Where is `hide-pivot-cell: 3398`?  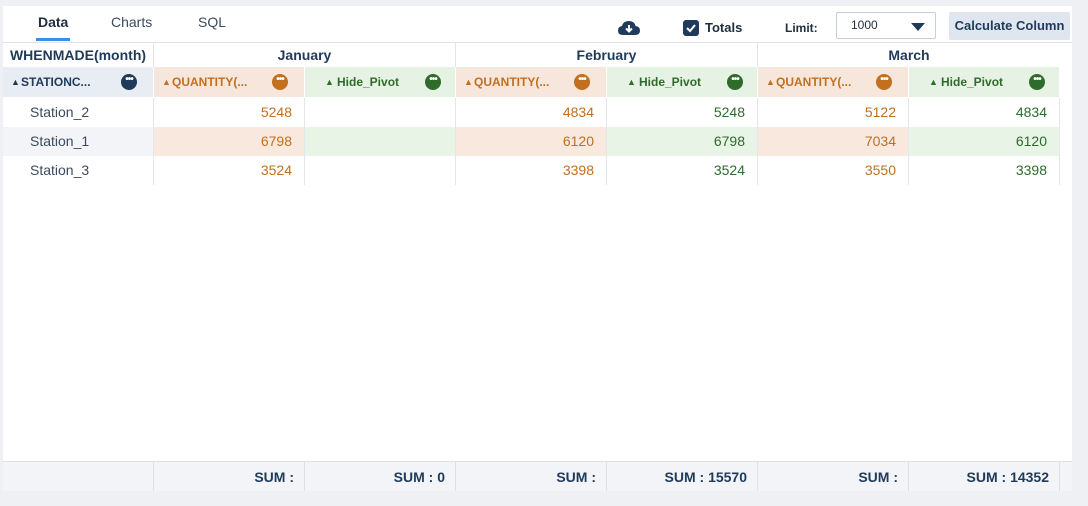
hide-pivot-cell: 3398 is located at coordinates (984, 170).